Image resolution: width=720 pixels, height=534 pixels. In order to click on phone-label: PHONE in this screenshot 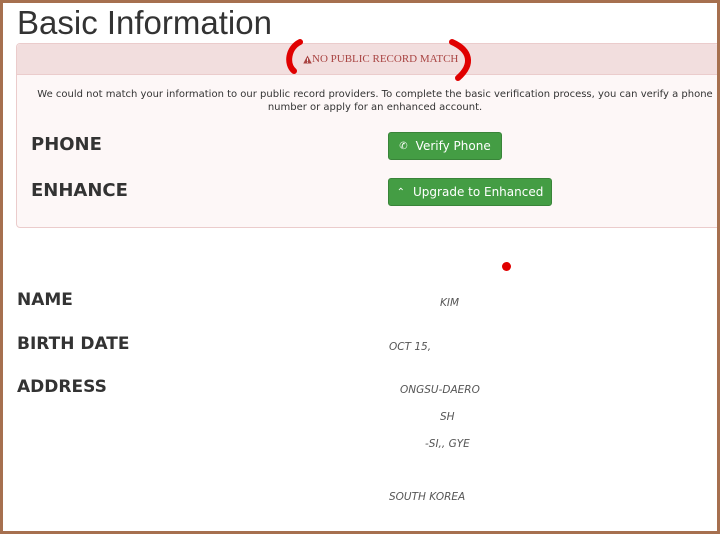, I will do `click(66, 144)`.